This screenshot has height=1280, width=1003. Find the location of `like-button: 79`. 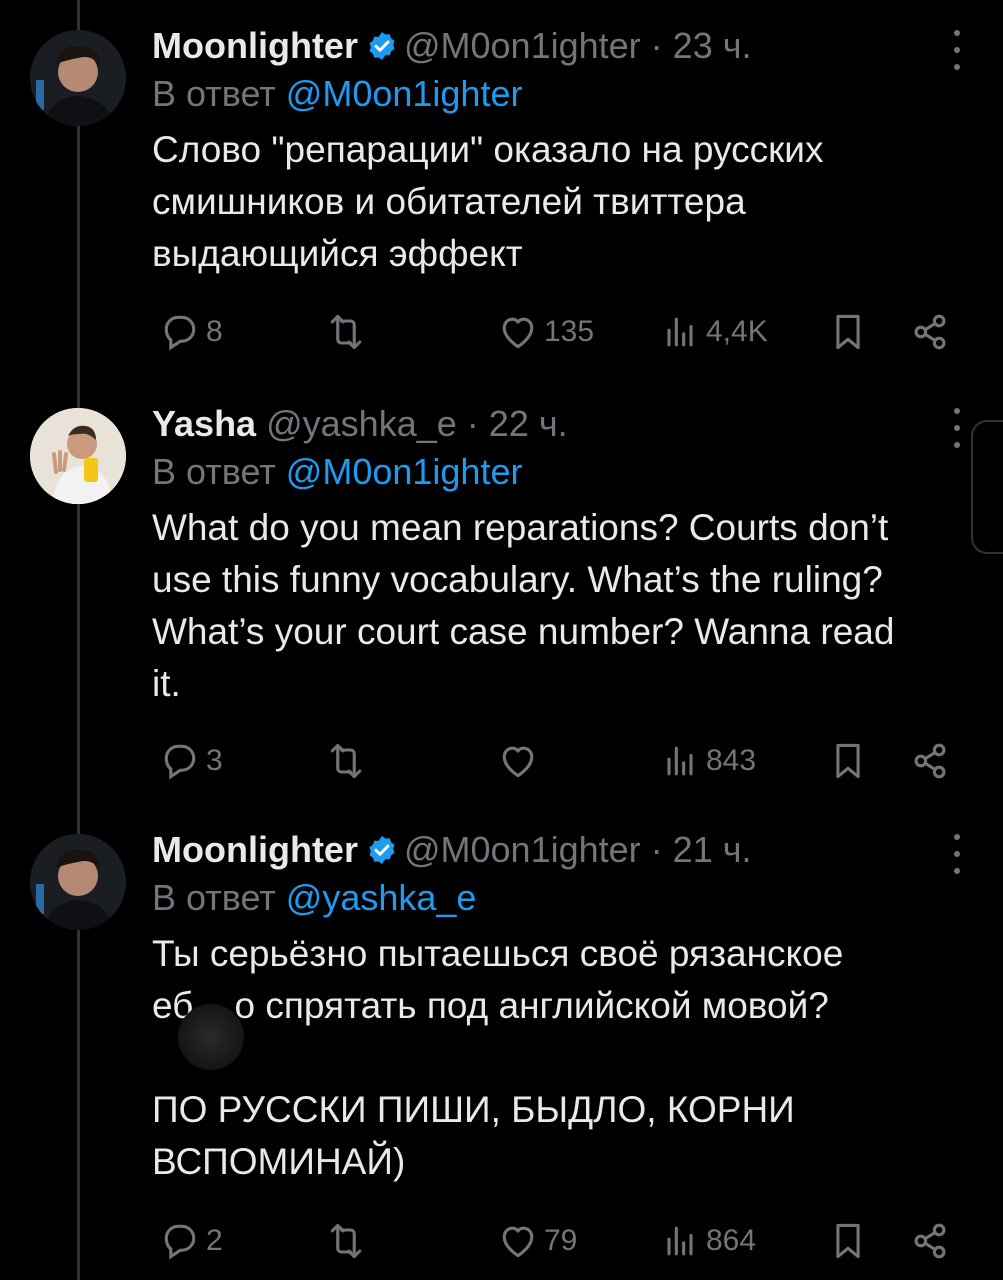

like-button: 79 is located at coordinates (536, 1241).